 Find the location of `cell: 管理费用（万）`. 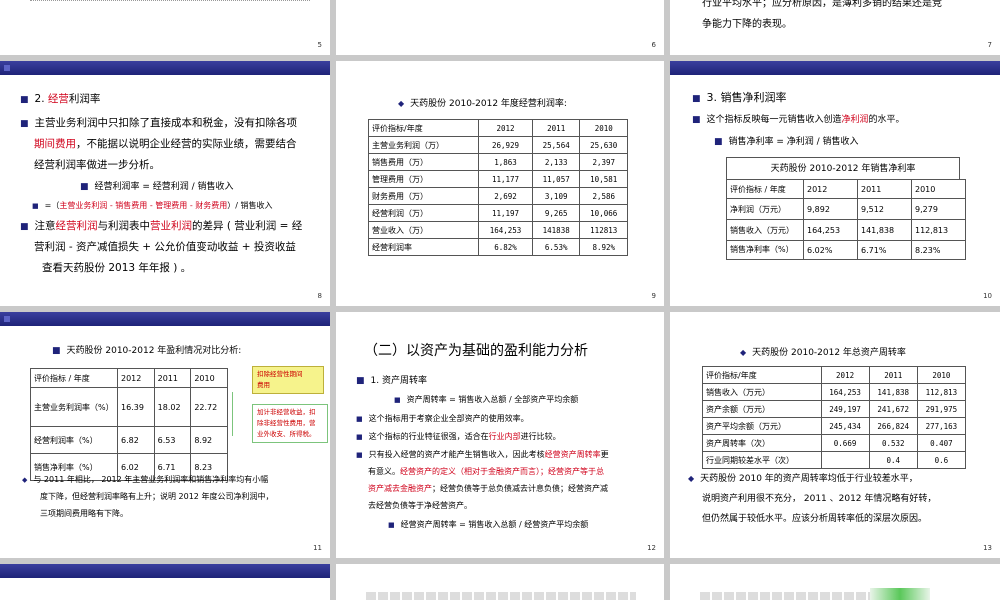

cell: 管理费用（万） is located at coordinates (423, 179).